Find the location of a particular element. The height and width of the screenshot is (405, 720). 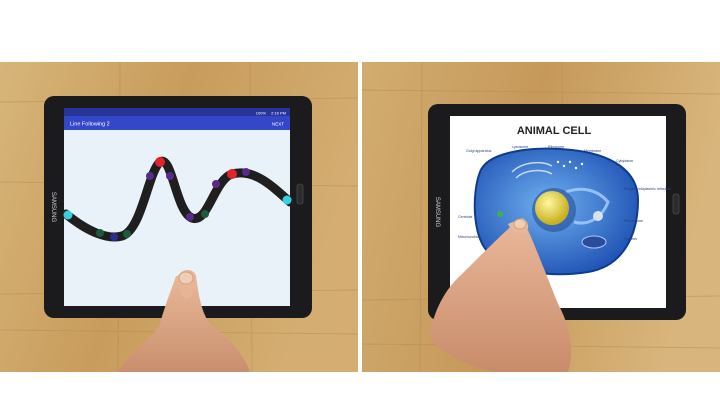

label-membrane: Membrane is located at coordinates (592, 151).